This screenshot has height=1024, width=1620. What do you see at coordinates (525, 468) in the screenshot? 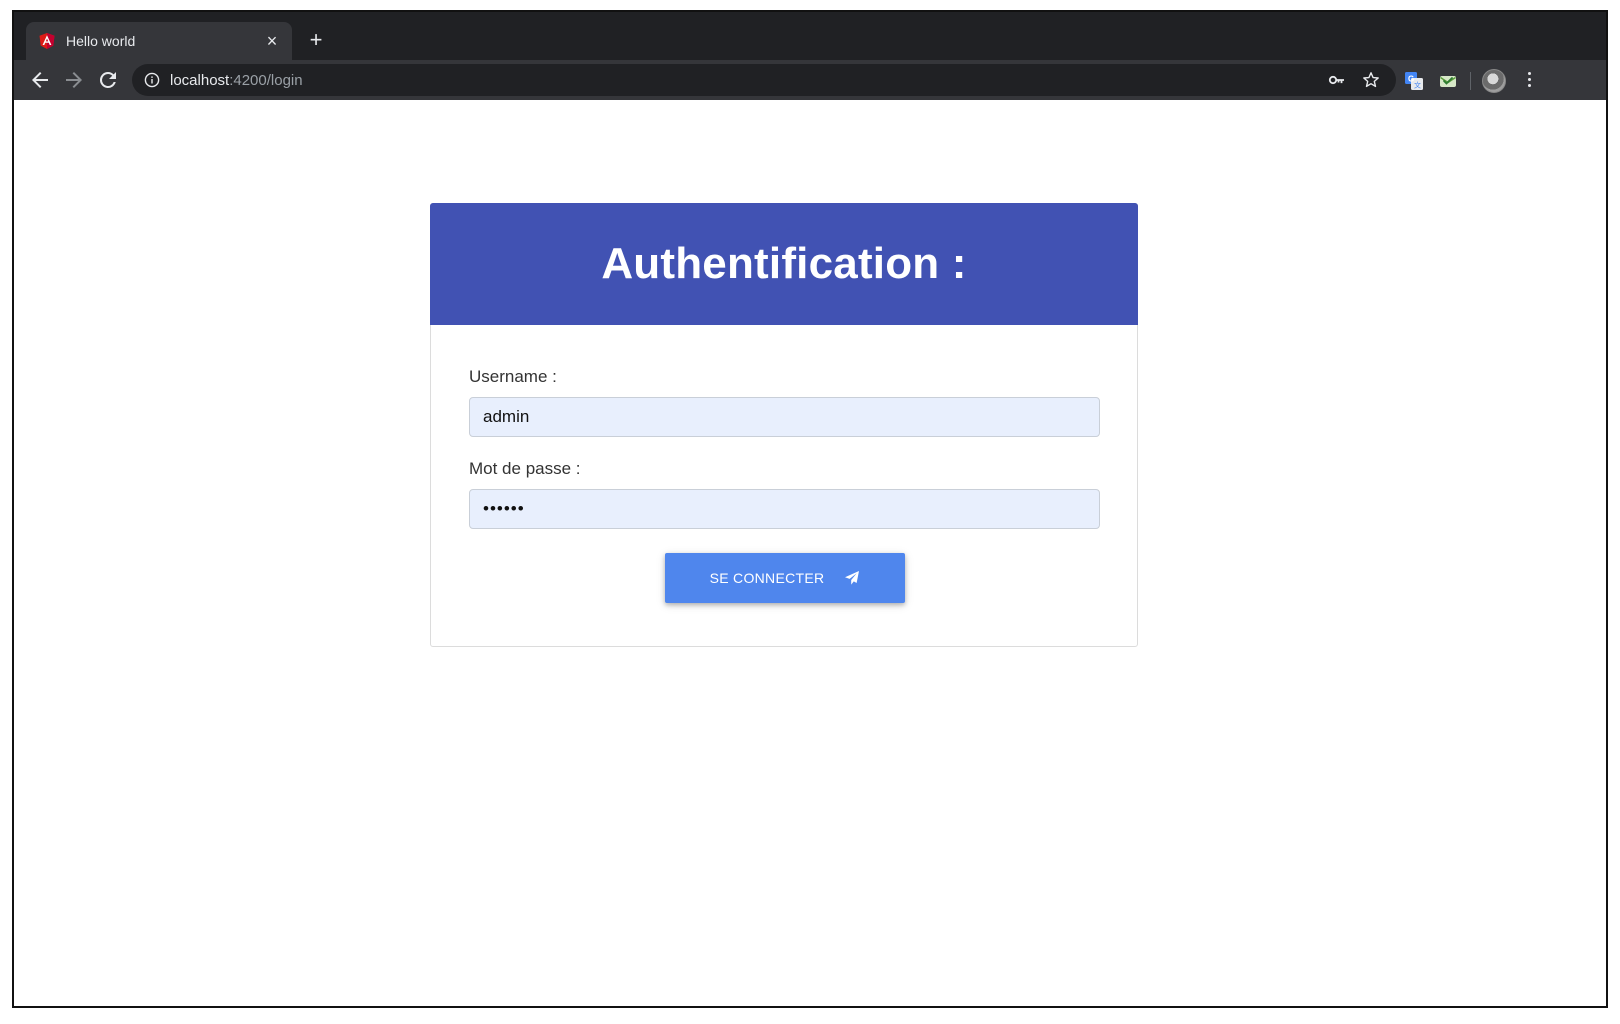
I see `password-label: Mot de passe :` at bounding box center [525, 468].